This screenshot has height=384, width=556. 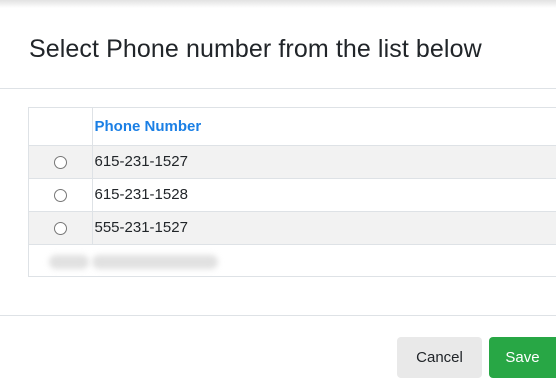 What do you see at coordinates (324, 127) in the screenshot?
I see `phone-number-column-header: Phone Number` at bounding box center [324, 127].